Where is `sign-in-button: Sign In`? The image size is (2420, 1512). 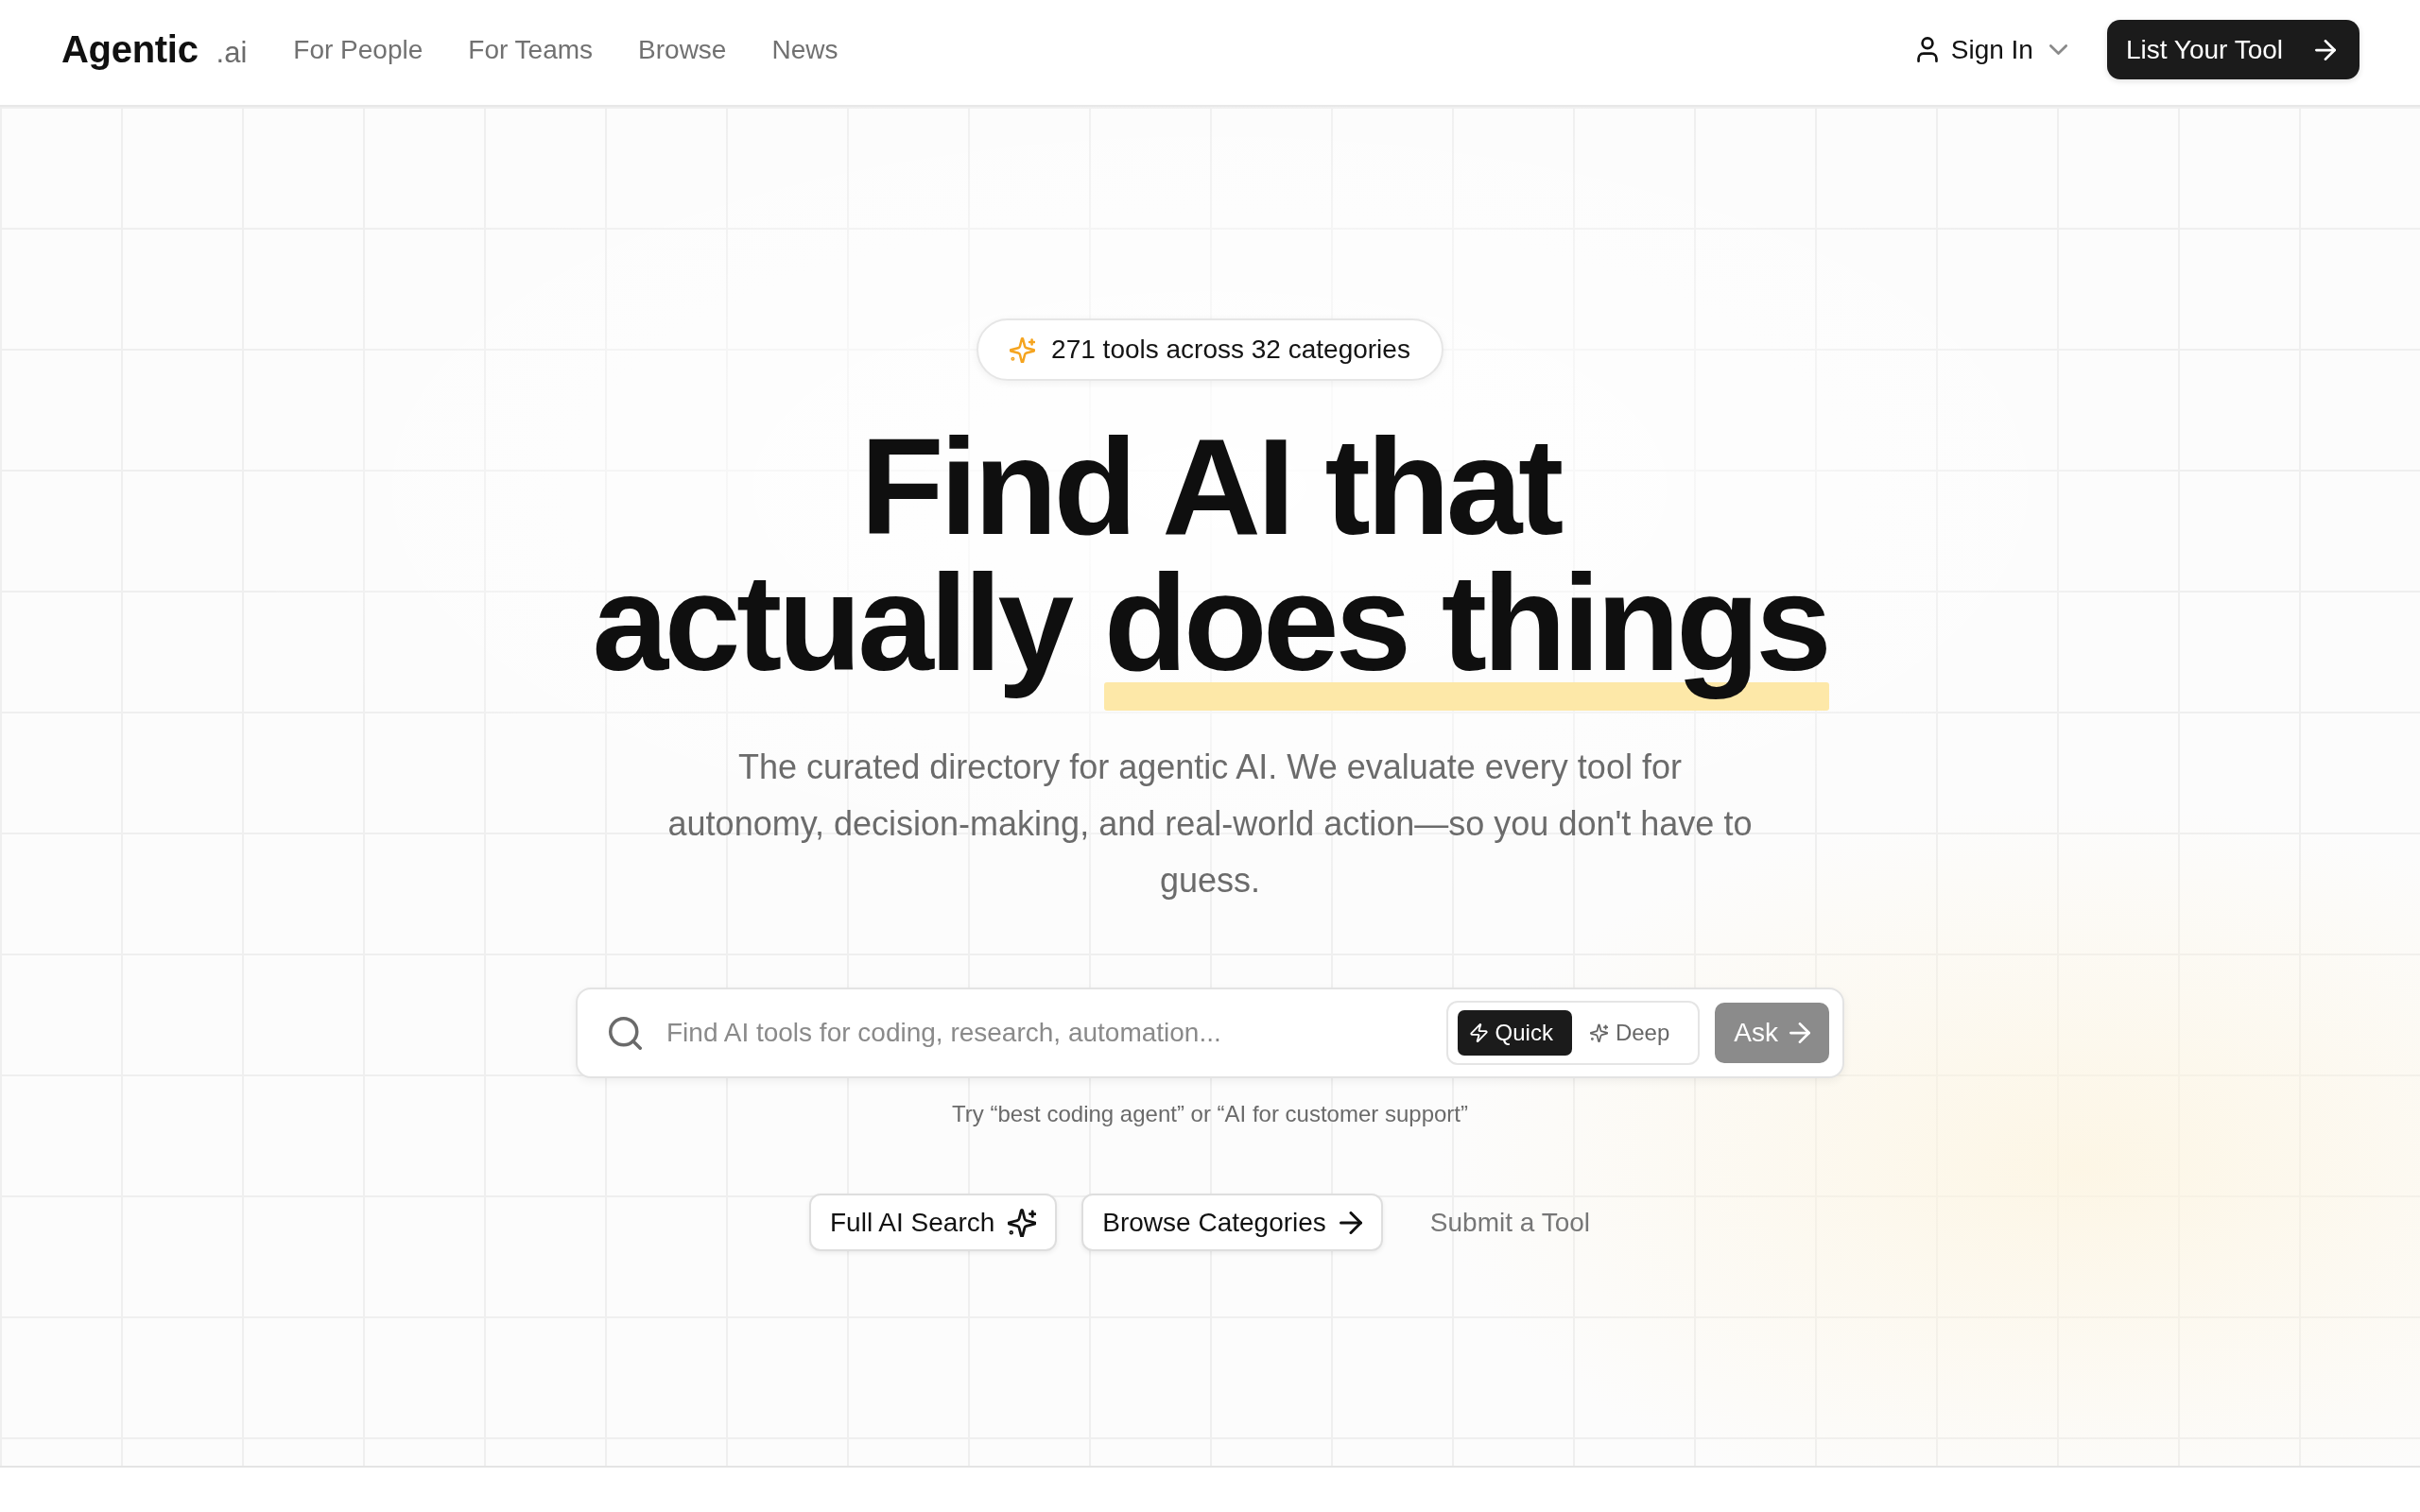 sign-in-button: Sign In is located at coordinates (1991, 49).